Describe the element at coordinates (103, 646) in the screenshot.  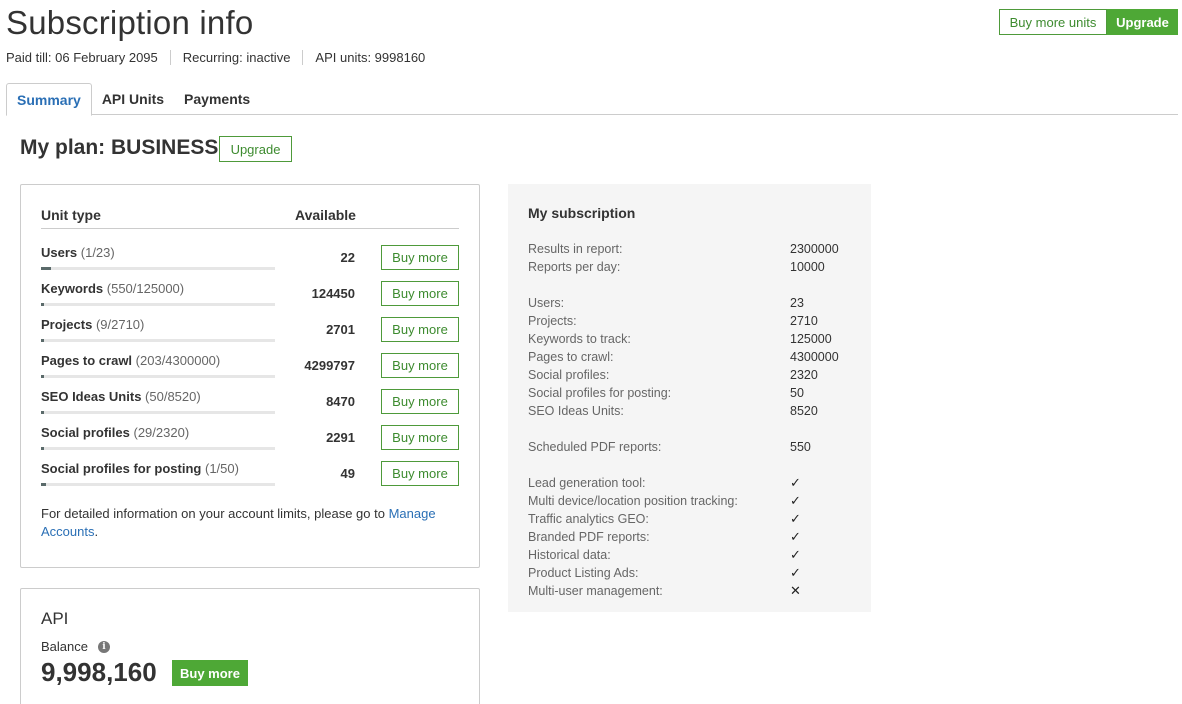
I see `info-icon: i` at that location.